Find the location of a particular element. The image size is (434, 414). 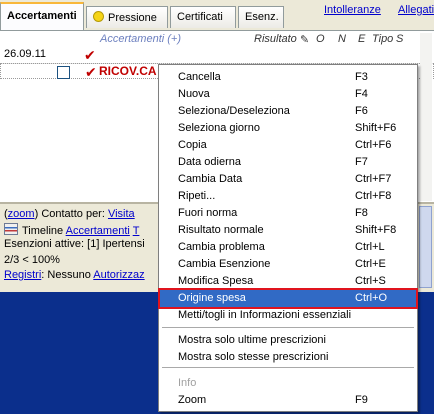

menu-item-label: Origine spesa is located at coordinates (212, 298).